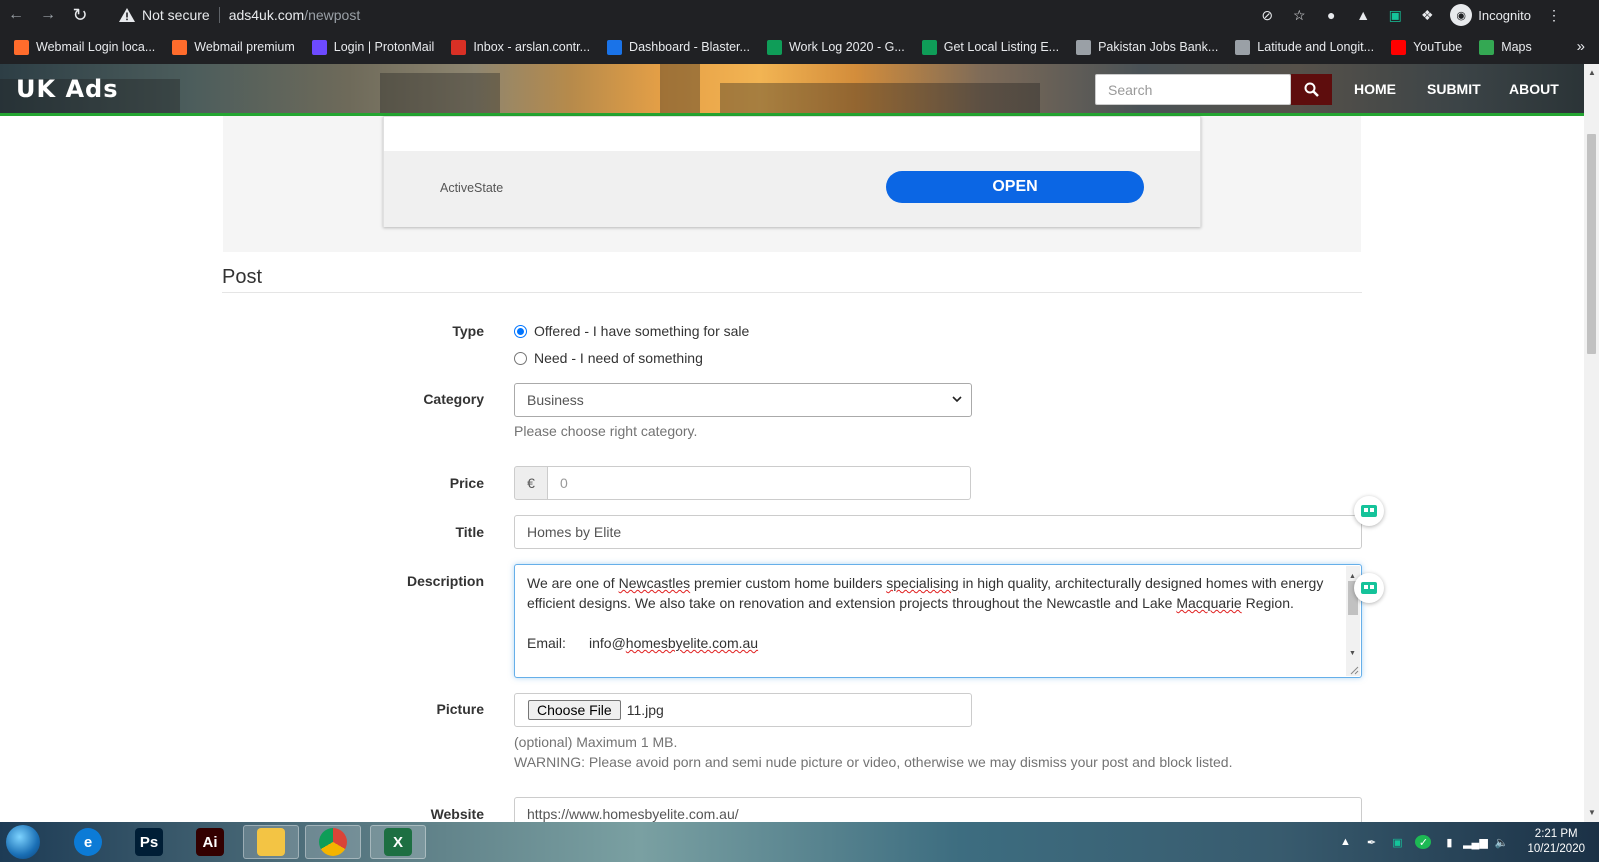  I want to click on check-tray-icon: ✓, so click(1423, 842).